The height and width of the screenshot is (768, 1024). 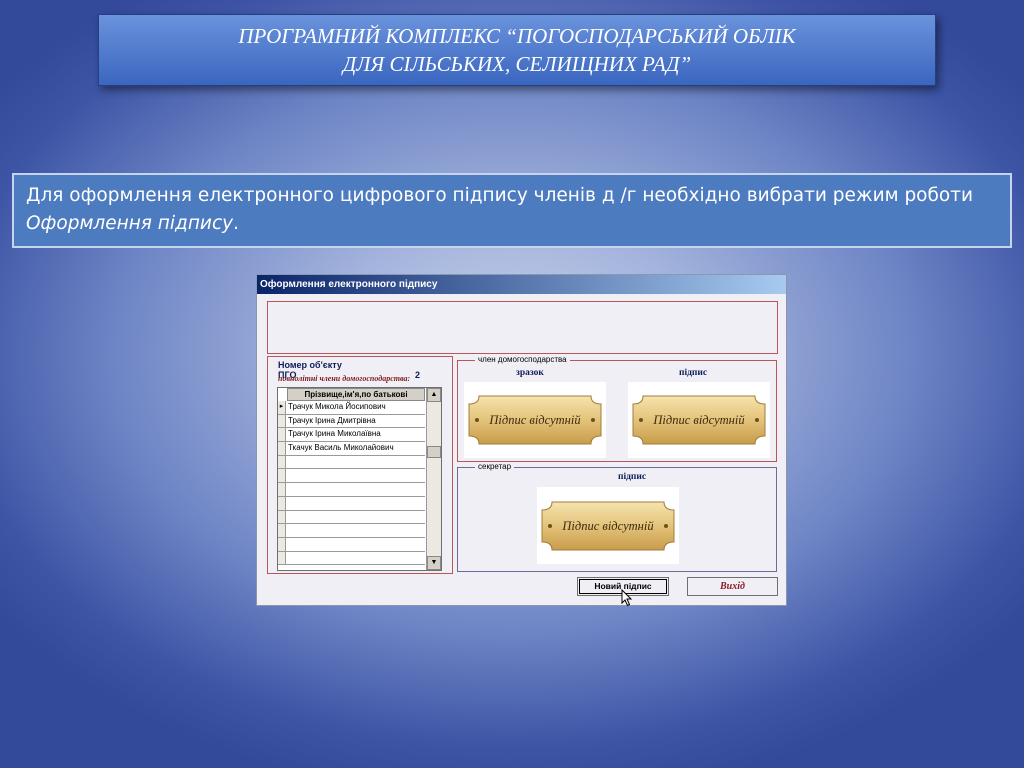 What do you see at coordinates (334, 434) in the screenshot?
I see `member-name: Трачук Ірина Миколаївна` at bounding box center [334, 434].